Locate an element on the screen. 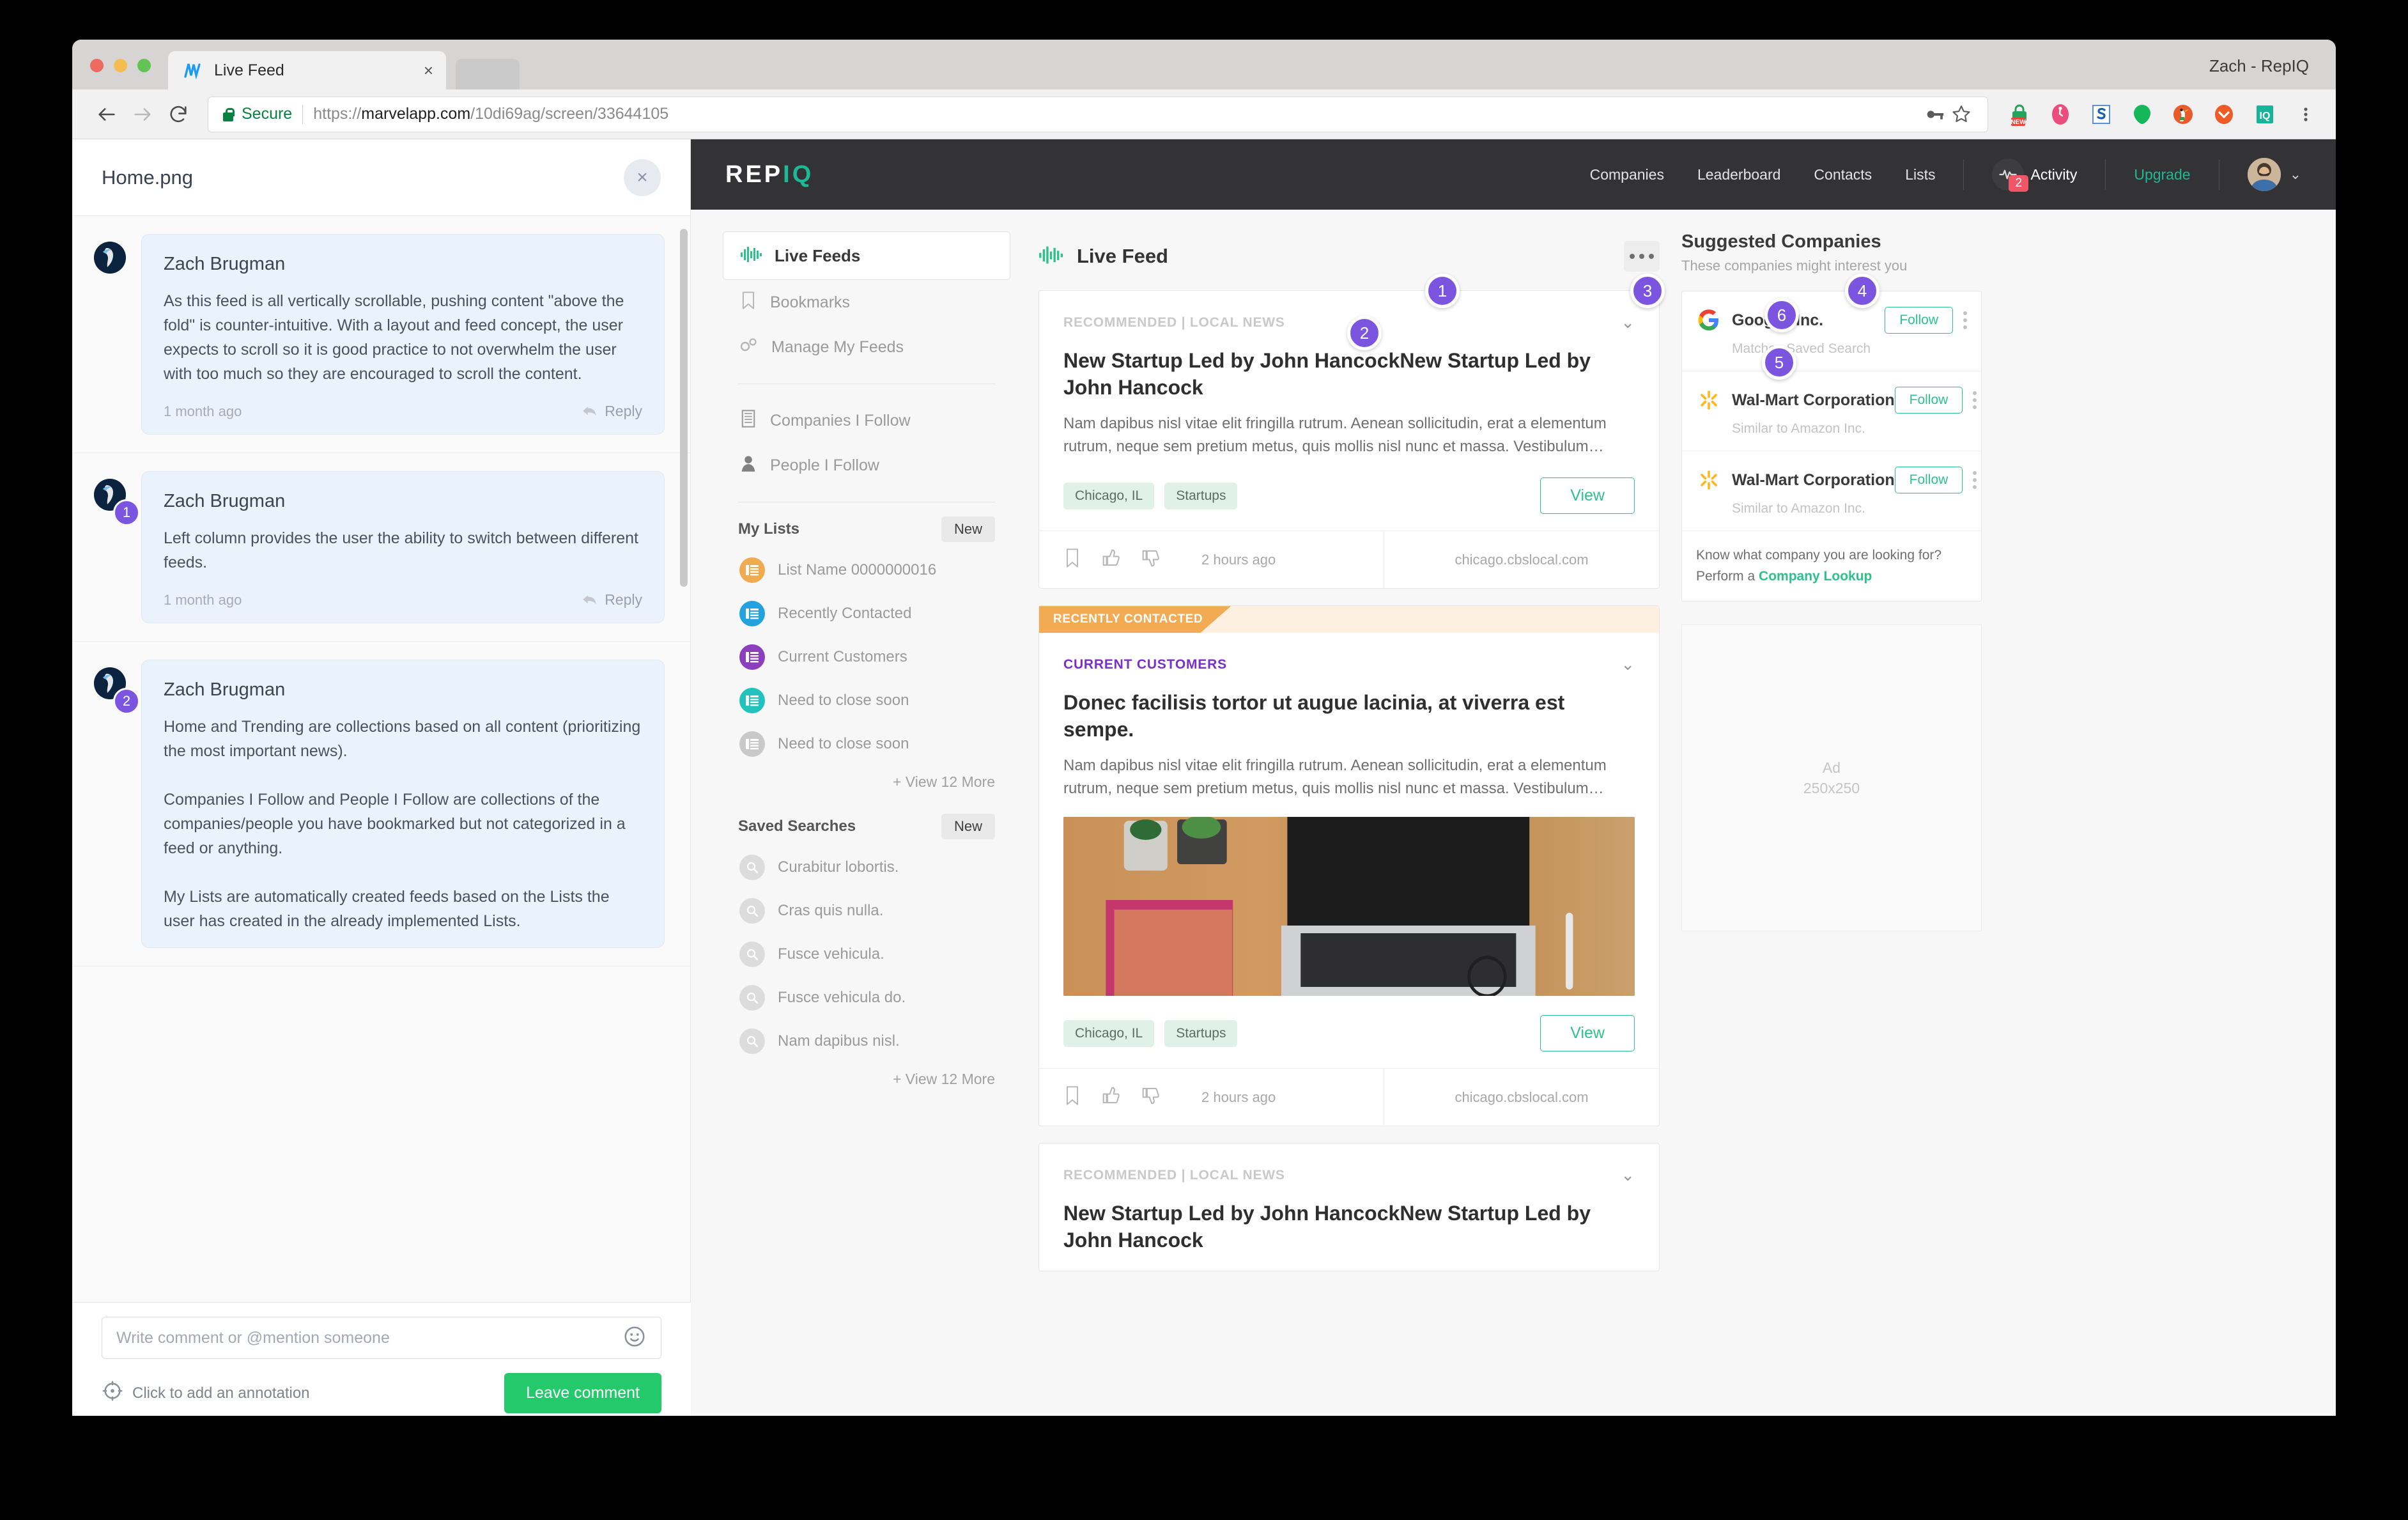 This screenshot has width=2408, height=1520. nav-link-lists: Lists is located at coordinates (1920, 174).